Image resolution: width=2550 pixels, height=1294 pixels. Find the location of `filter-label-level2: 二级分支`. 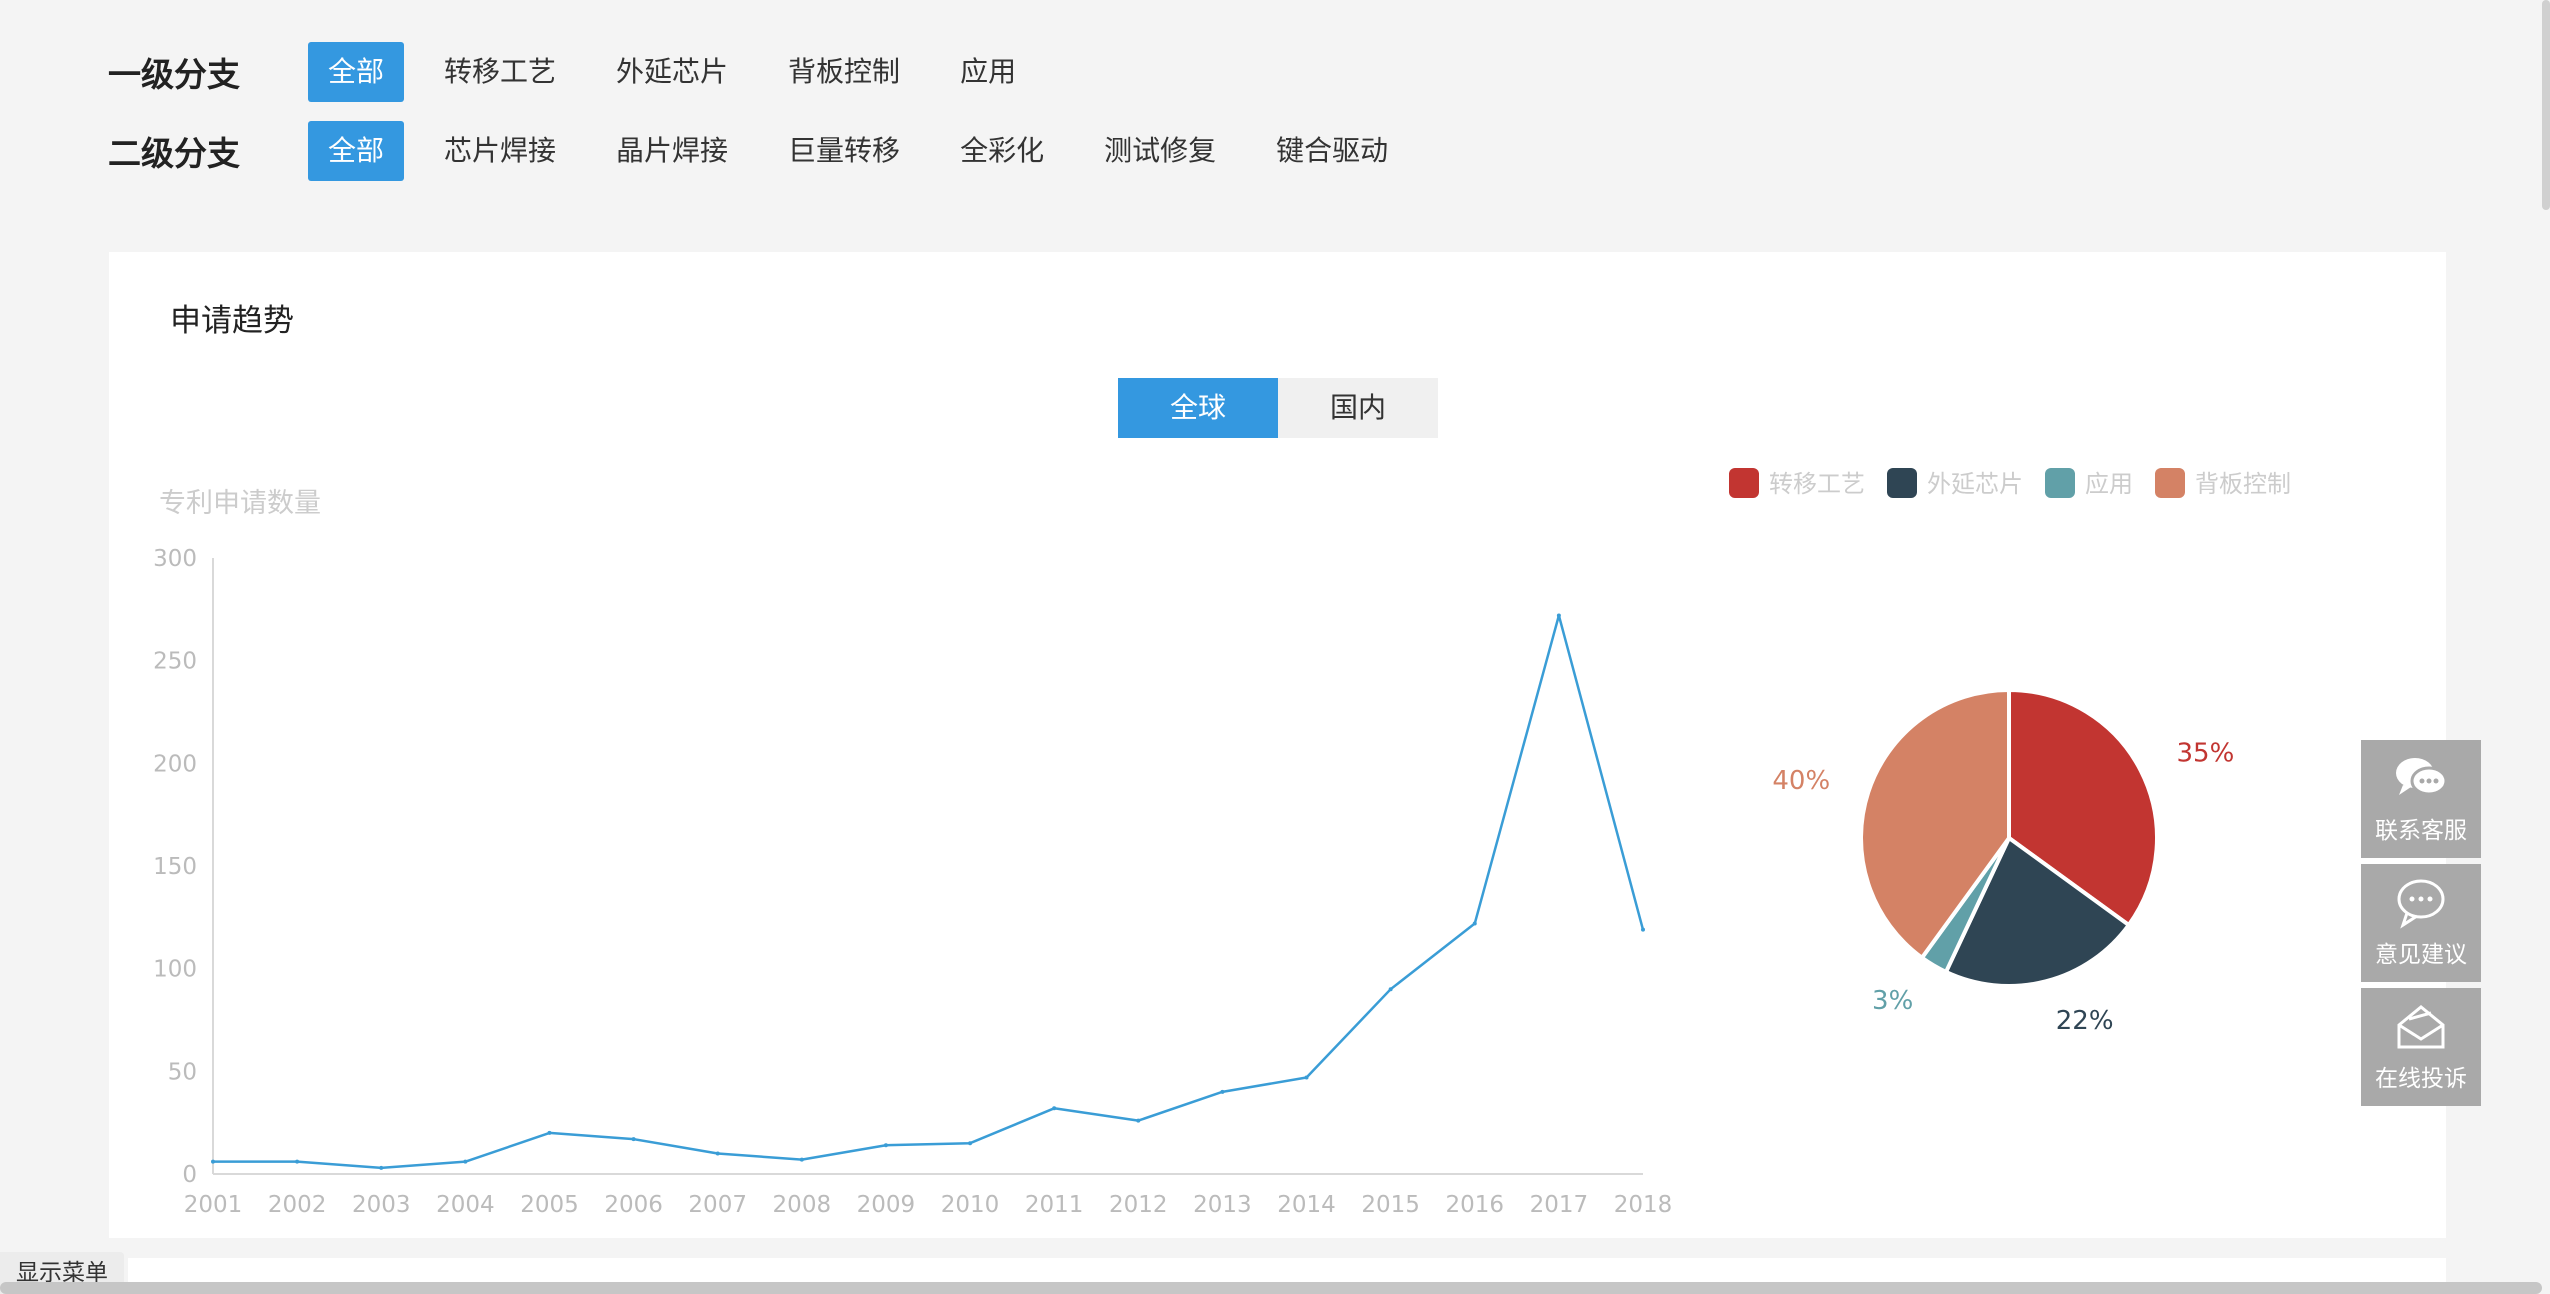

filter-label-level2: 二级分支 is located at coordinates (174, 153).